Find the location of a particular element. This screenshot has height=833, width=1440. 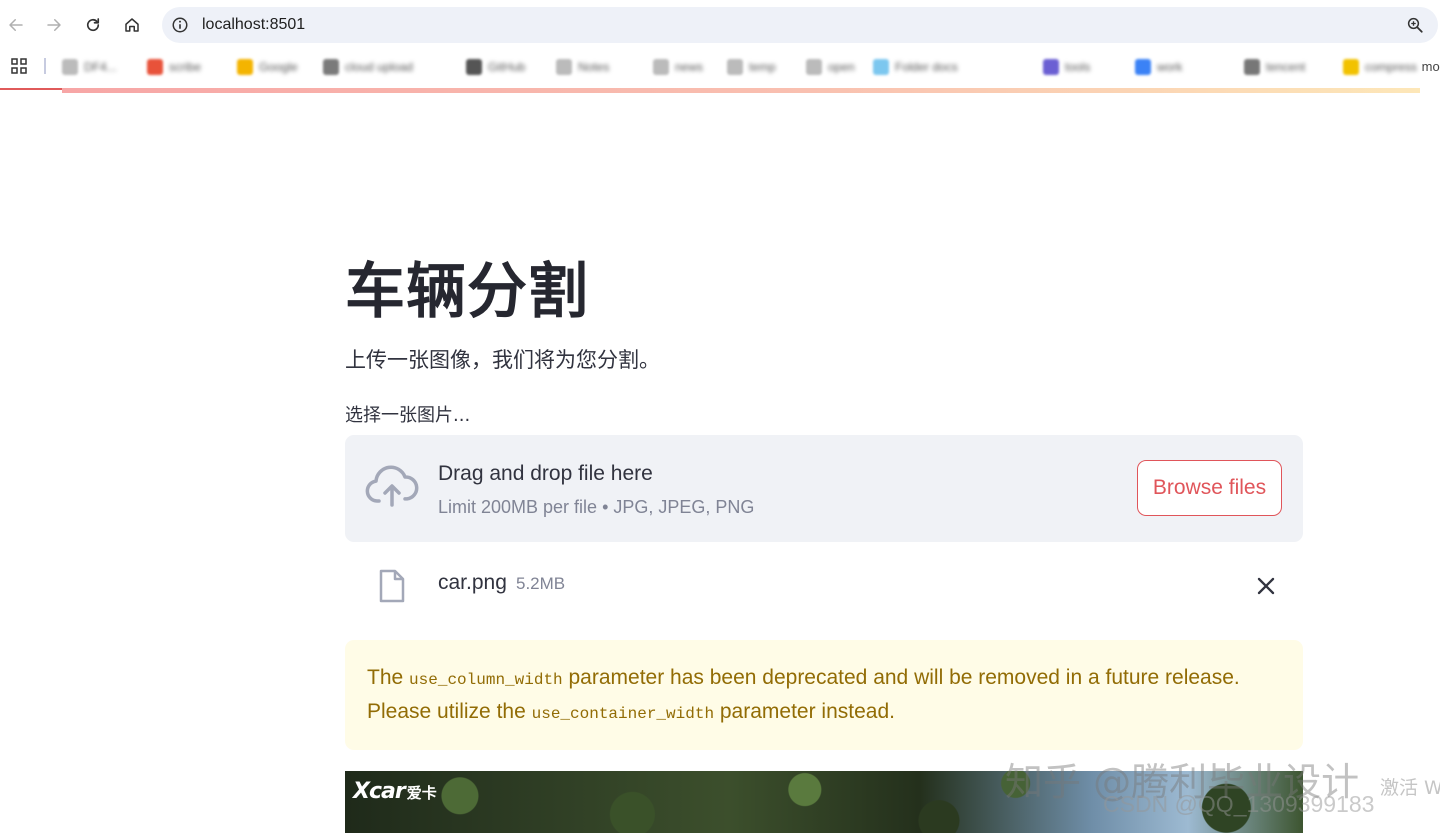

bookmark-item: temp is located at coordinates (751, 67).